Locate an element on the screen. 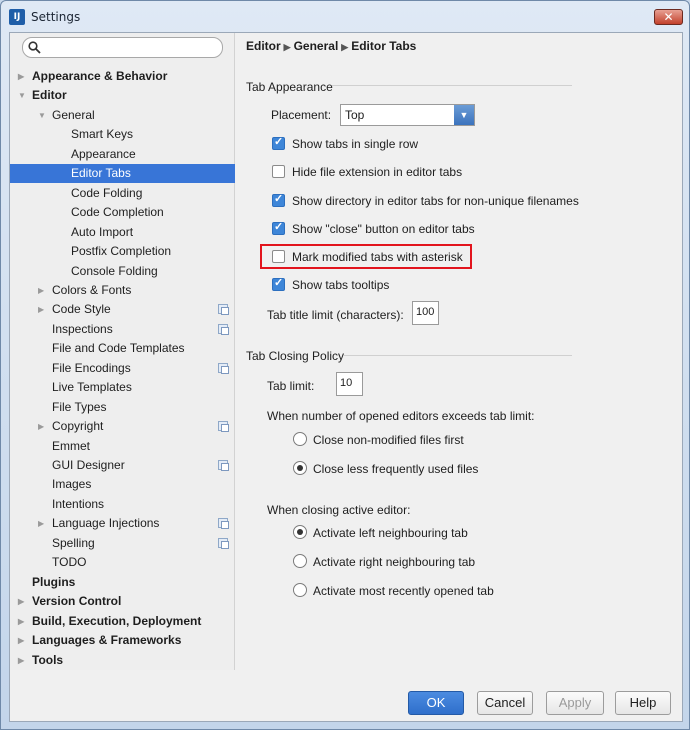  sidebar-item-label: Plugins is located at coordinates (54, 581).